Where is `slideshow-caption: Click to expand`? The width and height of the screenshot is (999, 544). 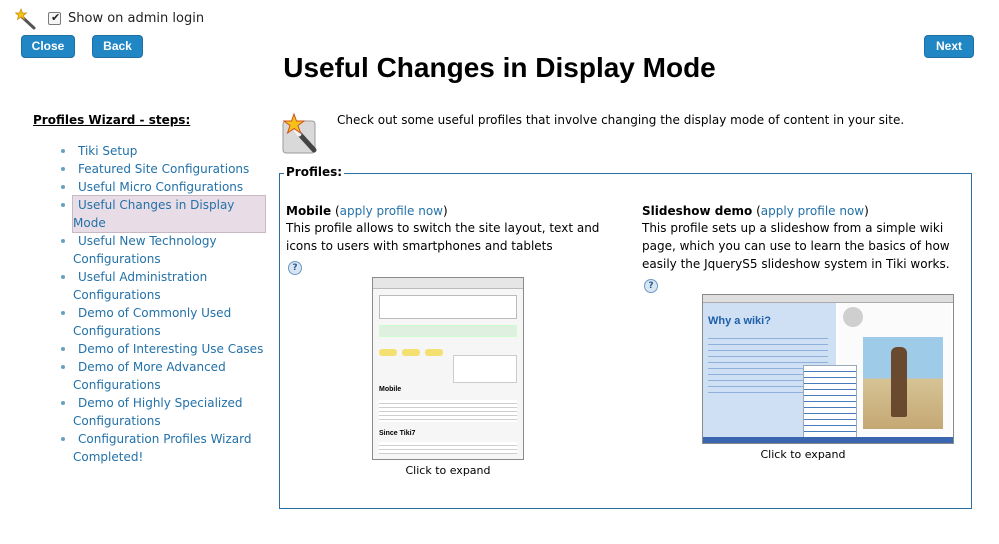
slideshow-caption: Click to expand is located at coordinates (803, 454).